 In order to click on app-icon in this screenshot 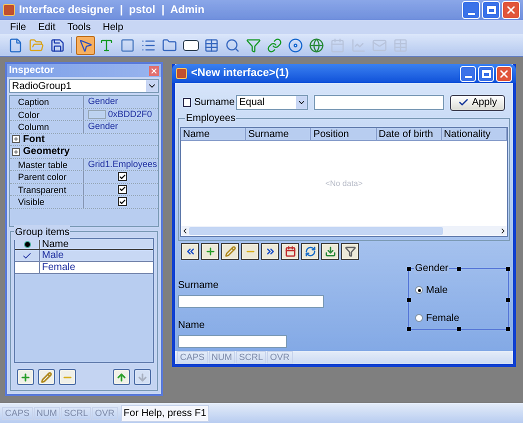, I will do `click(9, 10)`.